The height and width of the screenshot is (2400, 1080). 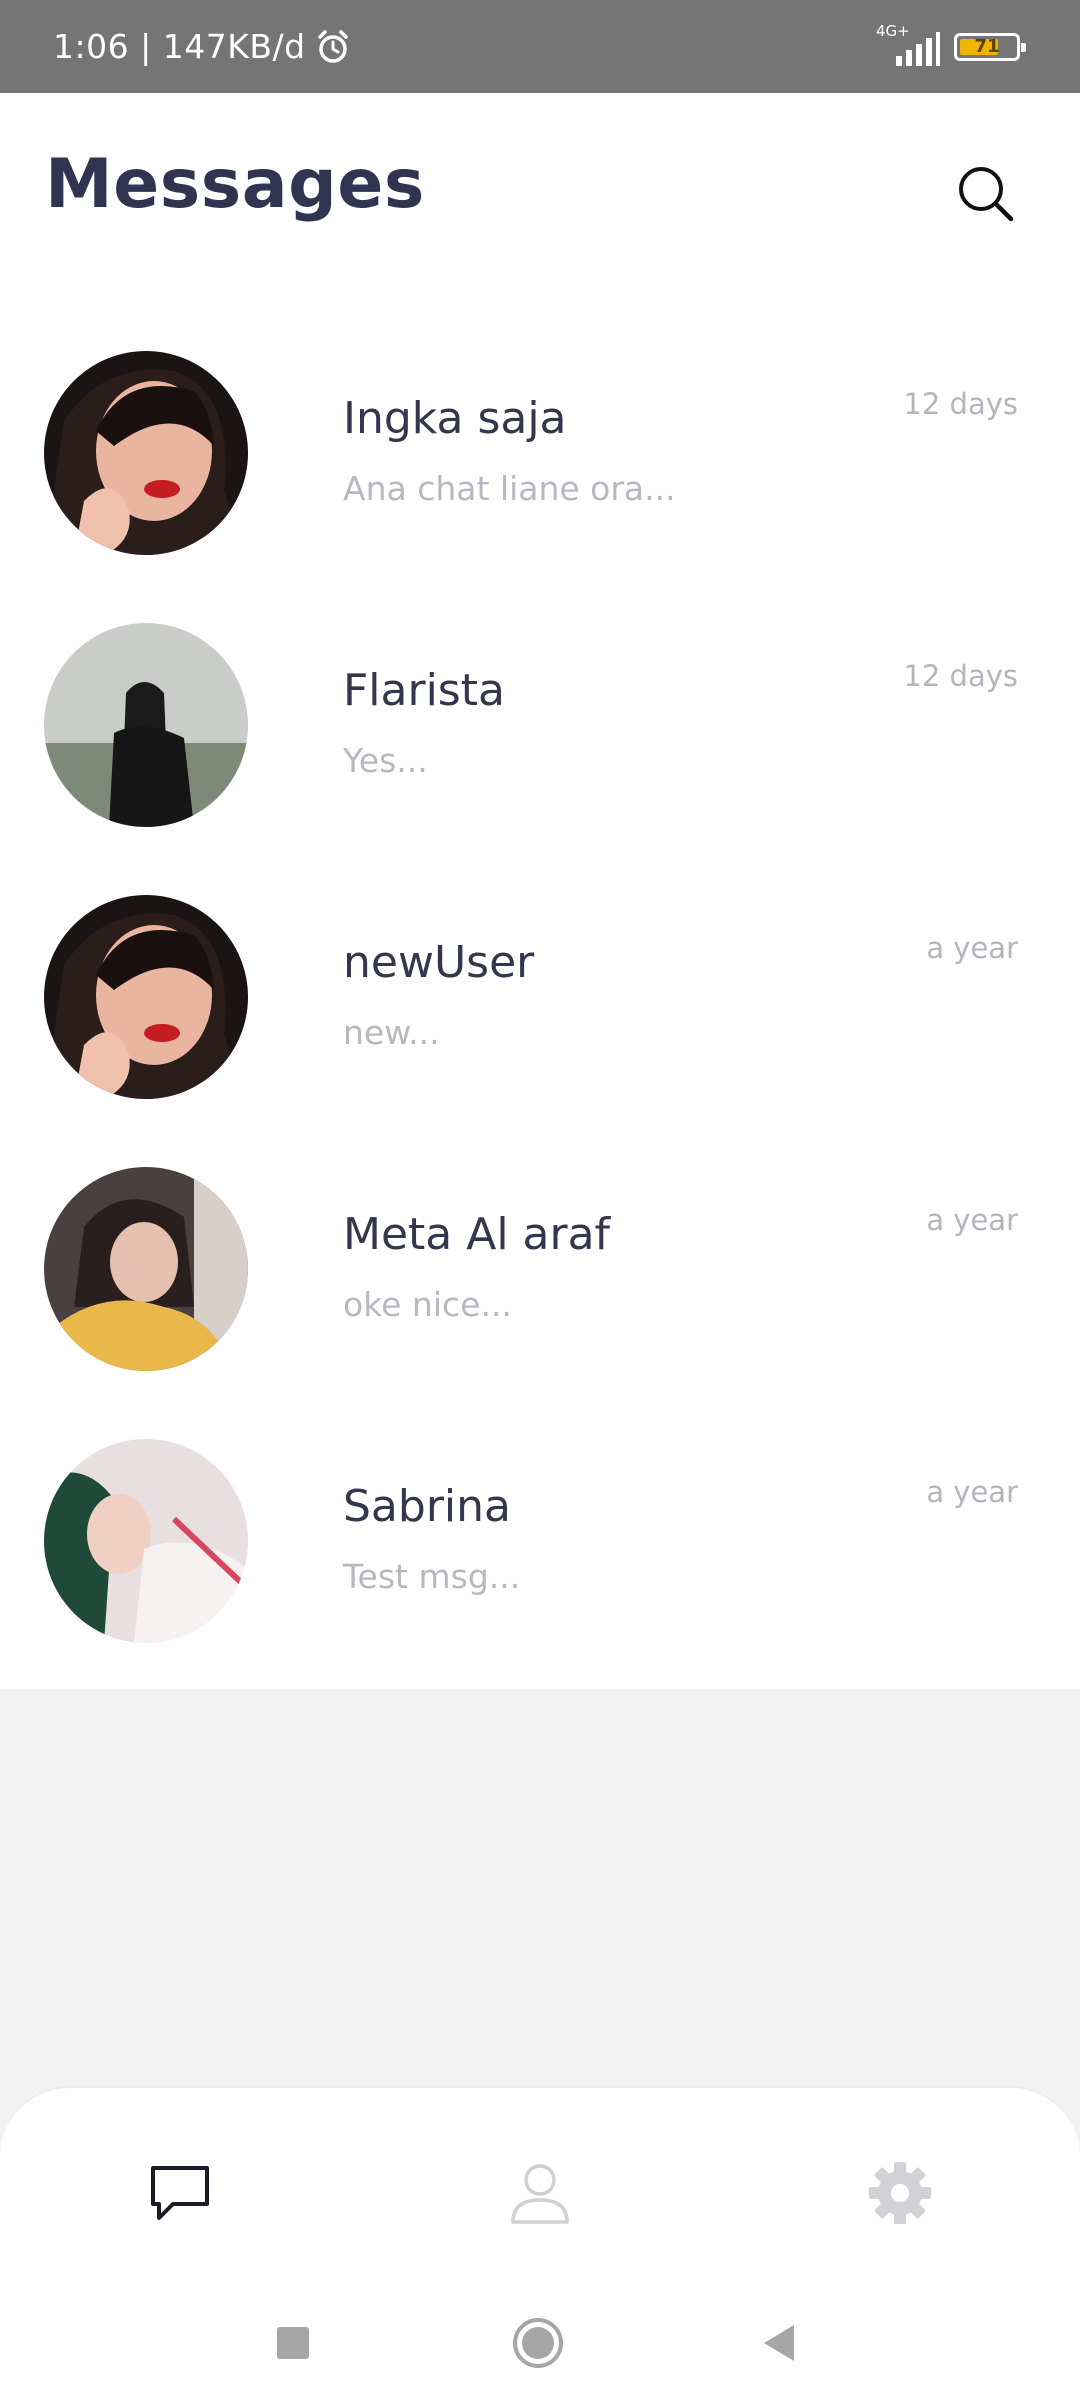 I want to click on settings-icon, so click(x=900, y=2193).